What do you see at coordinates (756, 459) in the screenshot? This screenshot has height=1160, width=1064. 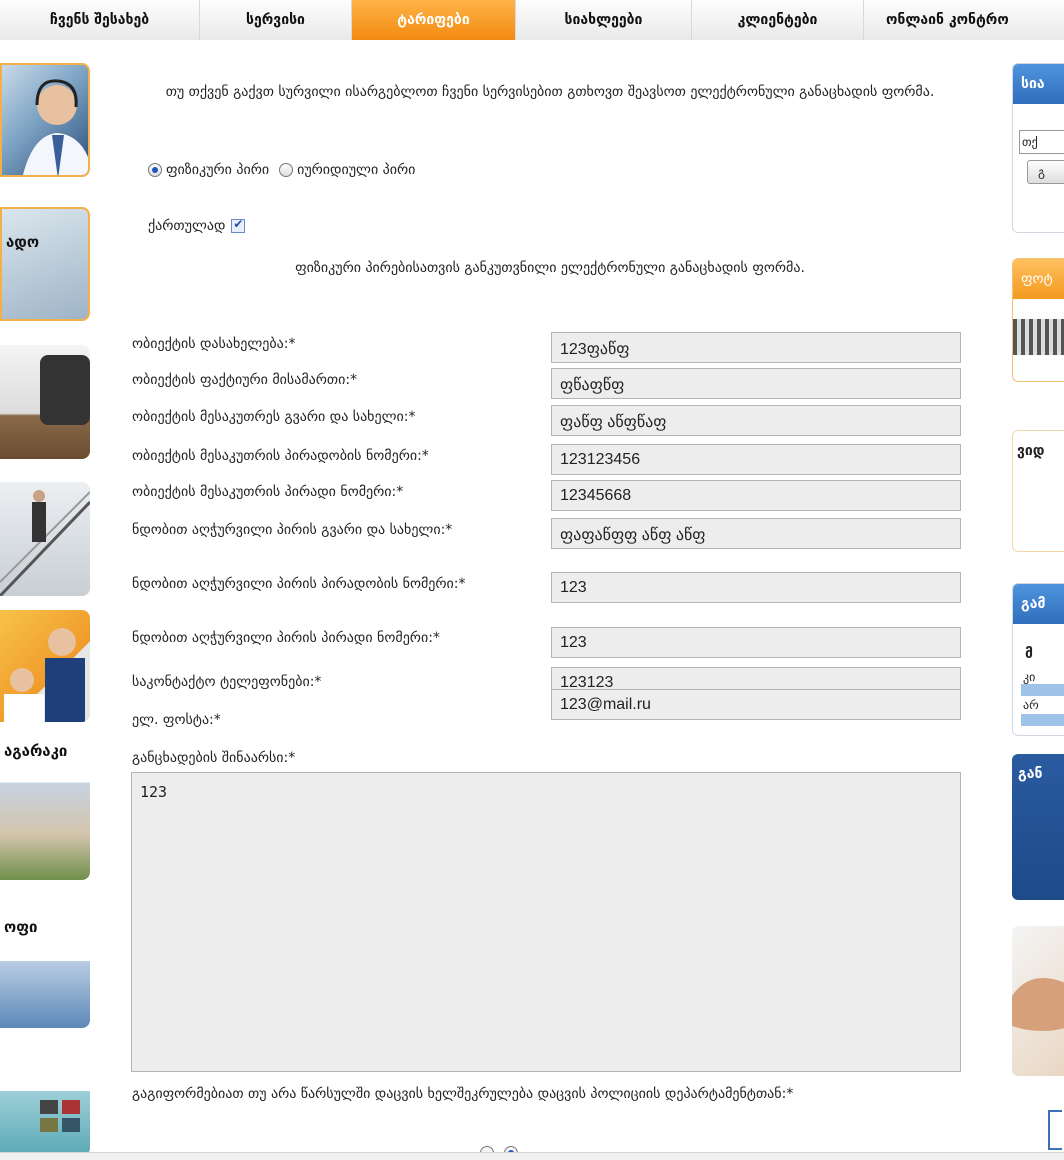 I see `owner-id-number-input: 123123456` at bounding box center [756, 459].